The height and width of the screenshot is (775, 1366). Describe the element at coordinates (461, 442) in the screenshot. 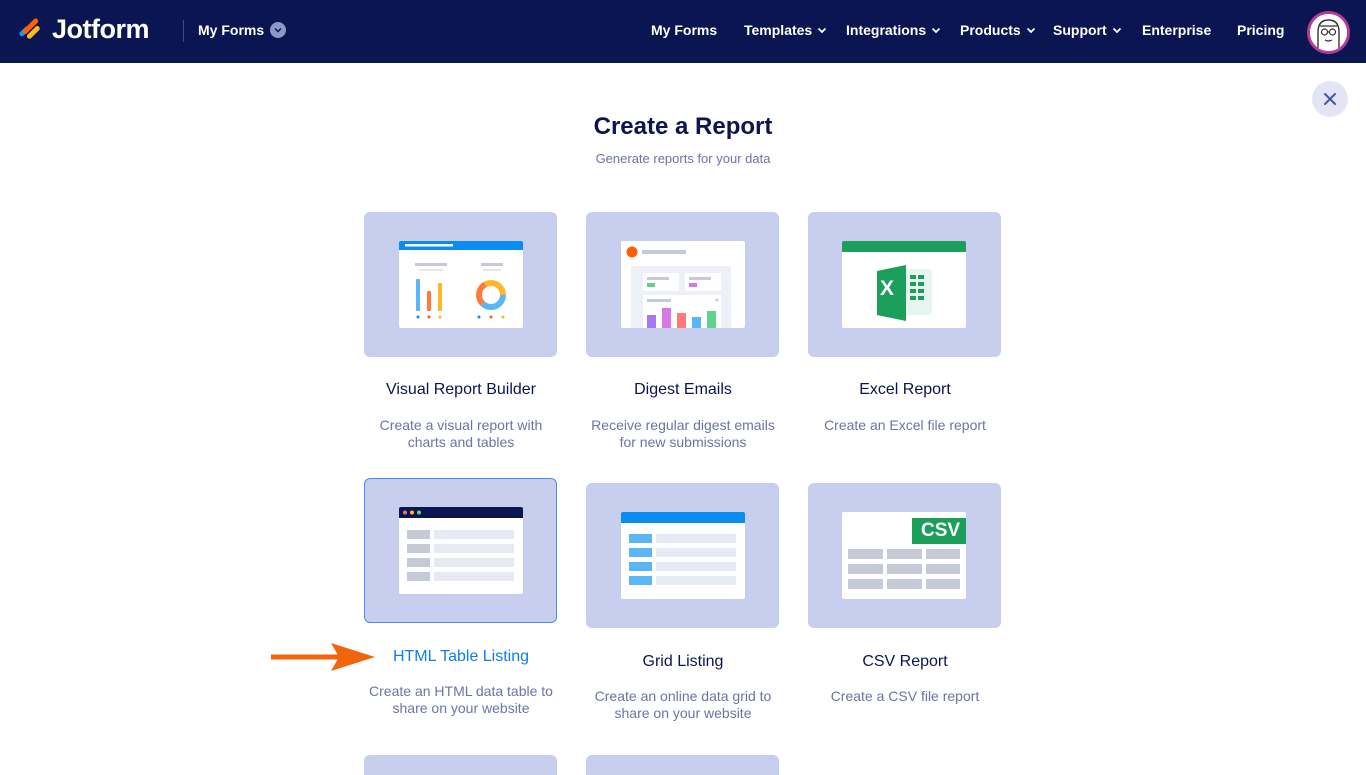

I see `description-line: charts and tables` at that location.